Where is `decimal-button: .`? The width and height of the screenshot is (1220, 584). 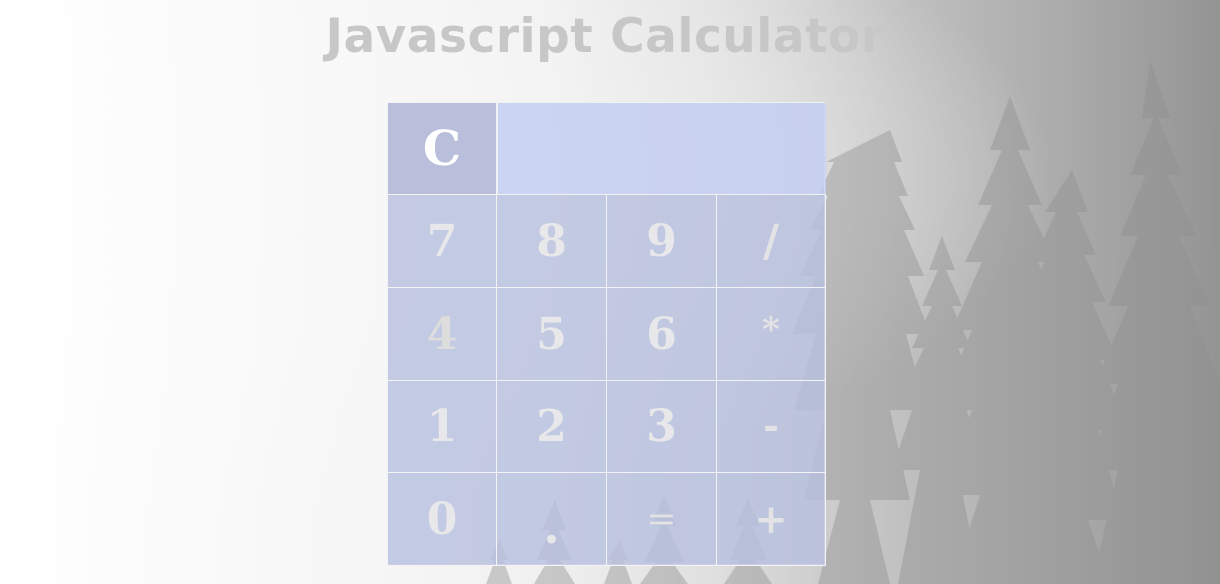 decimal-button: . is located at coordinates (552, 519).